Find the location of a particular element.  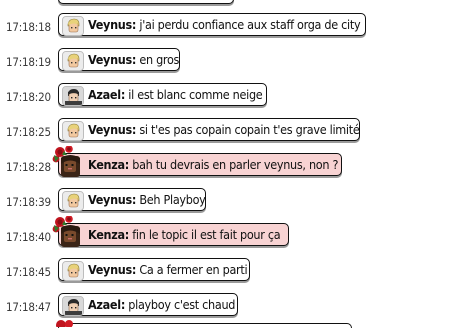

message-text: il est blanc comme neige is located at coordinates (195, 94).